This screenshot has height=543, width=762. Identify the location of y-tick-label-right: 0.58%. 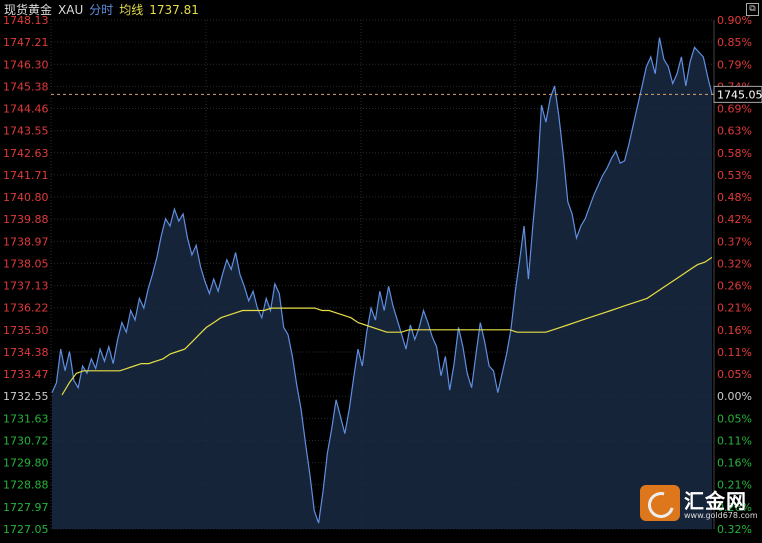
(734, 153).